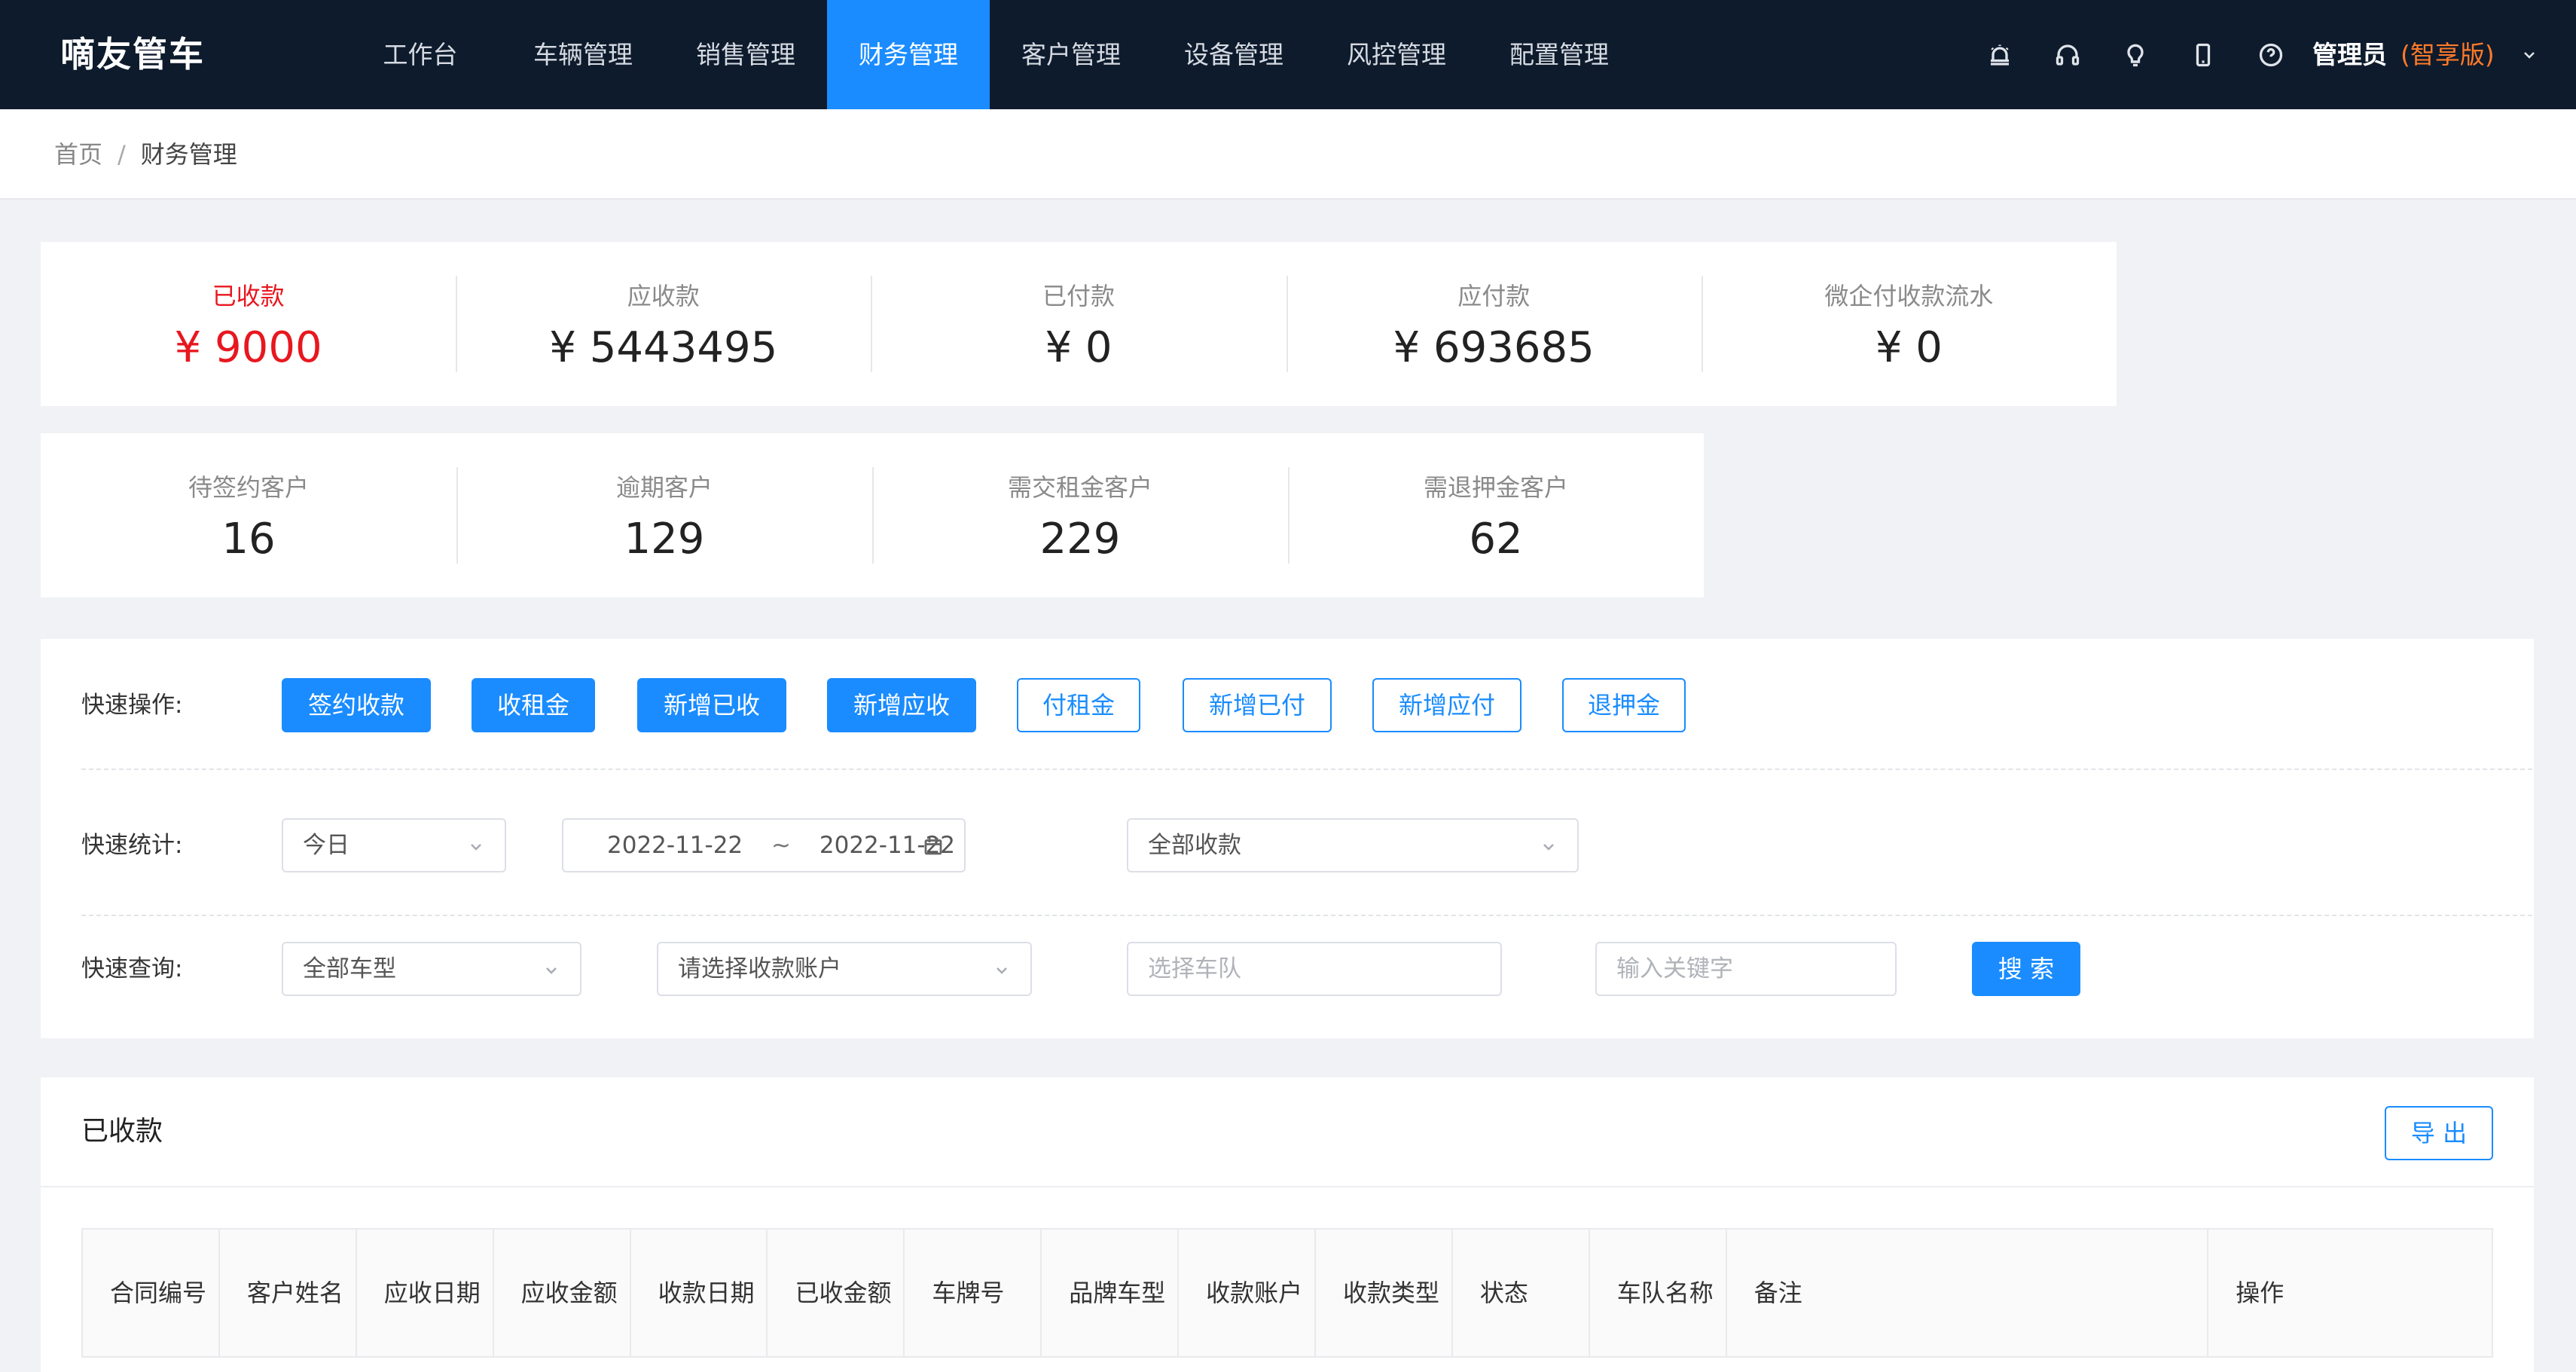 This screenshot has width=2576, height=1372. I want to click on add-receivable-button: 新增应收, so click(901, 705).